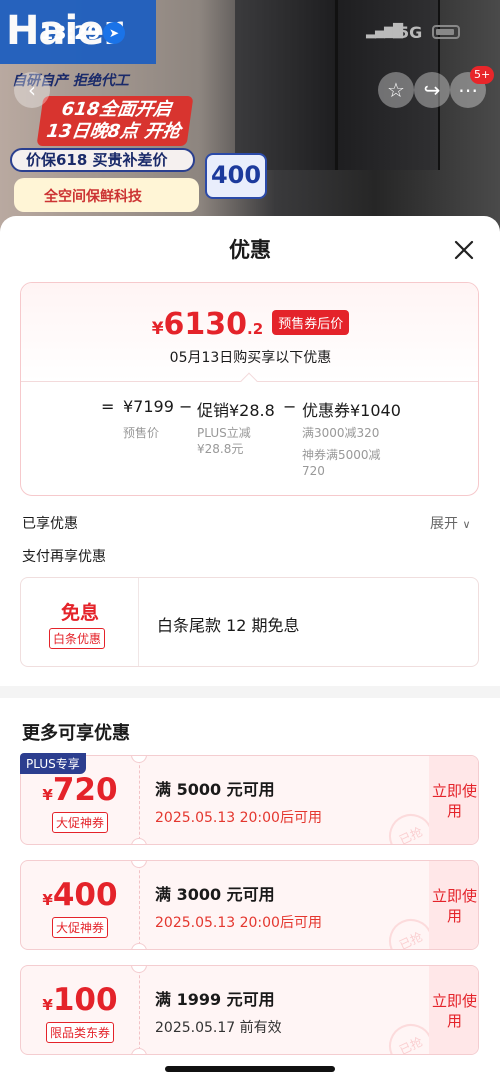  What do you see at coordinates (220, 449) in the screenshot?
I see `promo-note-2: ¥28.8元` at bounding box center [220, 449].